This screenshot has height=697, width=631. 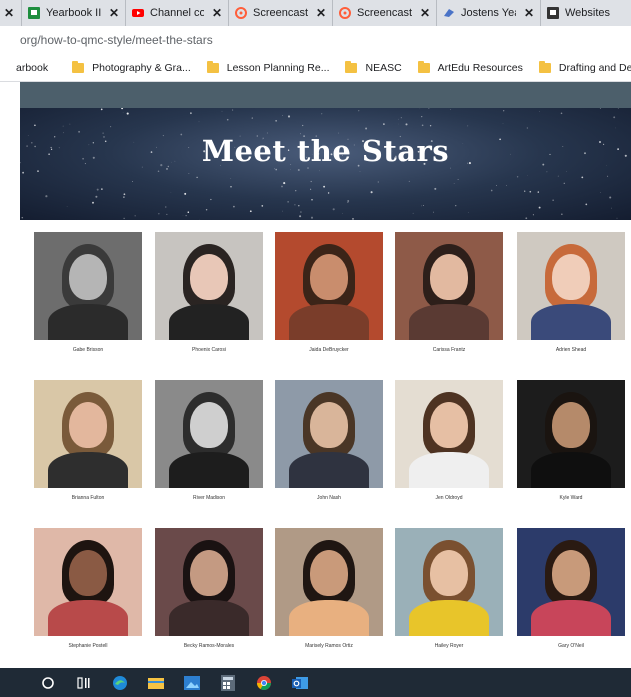 I want to click on student-card: Marisely Ramos Ortiz, so click(x=329, y=588).